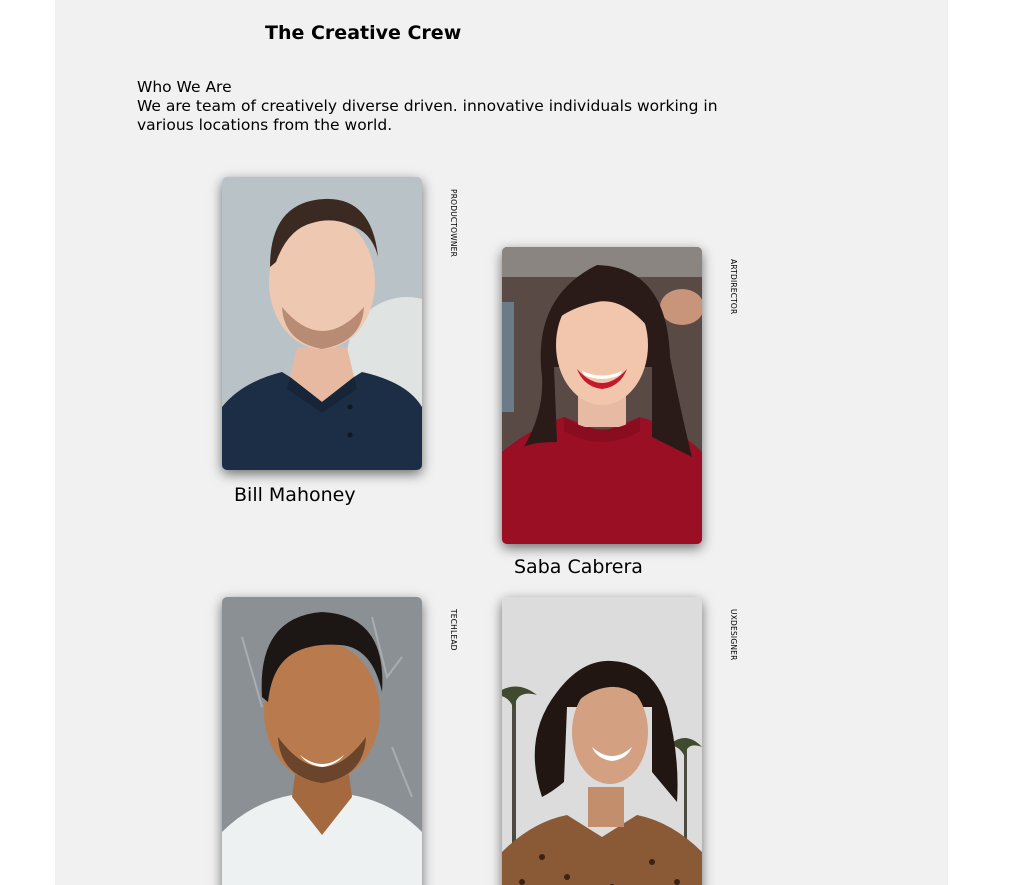 The image size is (1024, 885). What do you see at coordinates (363, 33) in the screenshot?
I see `page-title: The Creative Crew` at bounding box center [363, 33].